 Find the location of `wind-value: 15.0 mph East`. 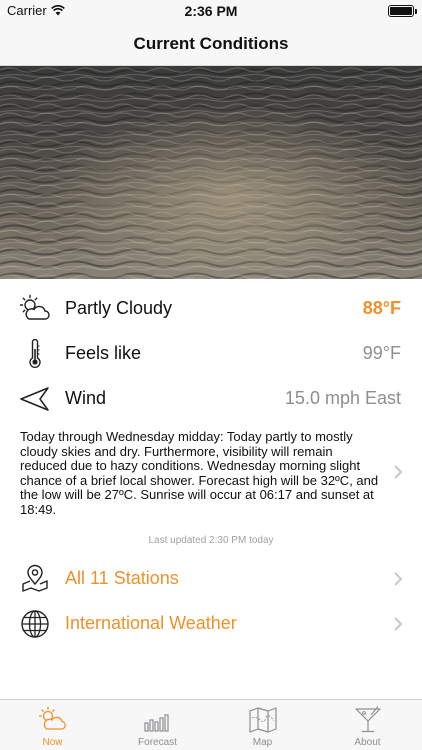

wind-value: 15.0 mph East is located at coordinates (342, 398).